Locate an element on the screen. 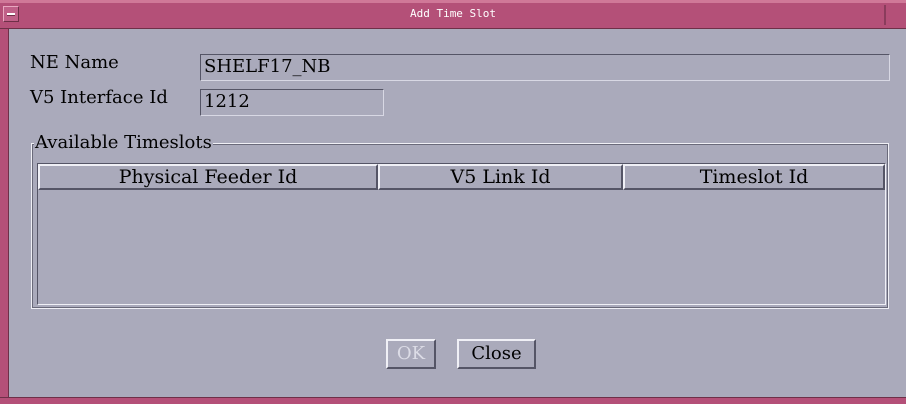 This screenshot has width=906, height=404. title-bar: Add Time Slot is located at coordinates (453, 16).